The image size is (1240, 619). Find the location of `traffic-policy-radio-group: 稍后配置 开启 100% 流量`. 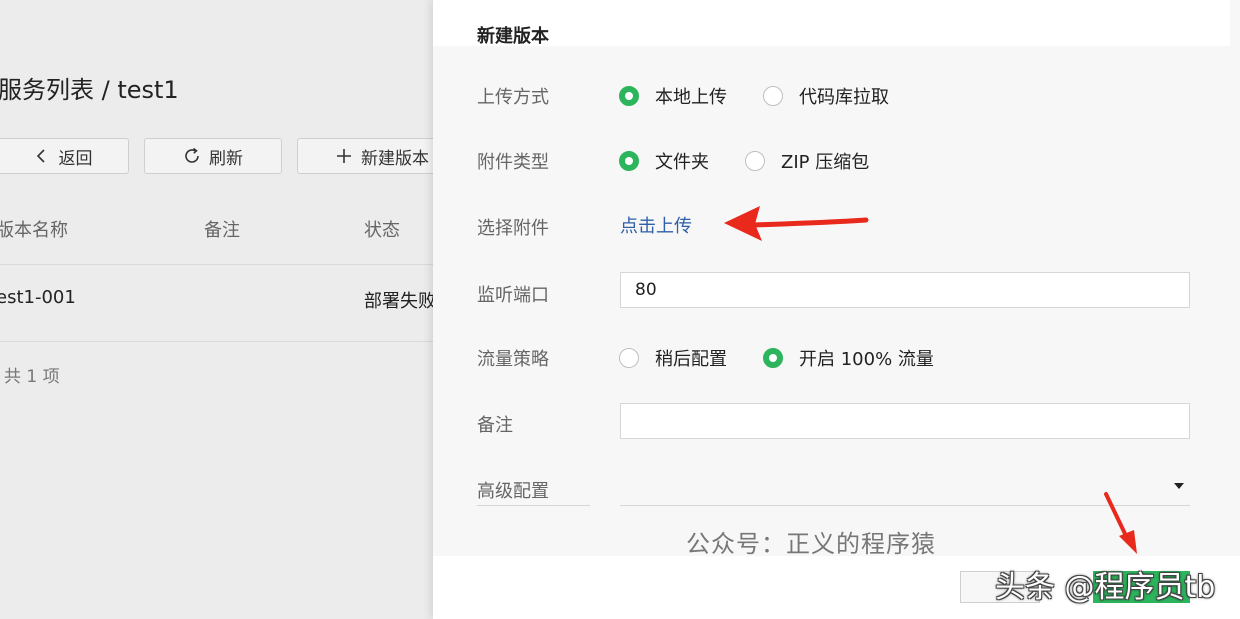

traffic-policy-radio-group: 稍后配置 开启 100% 流量 is located at coordinates (794, 358).